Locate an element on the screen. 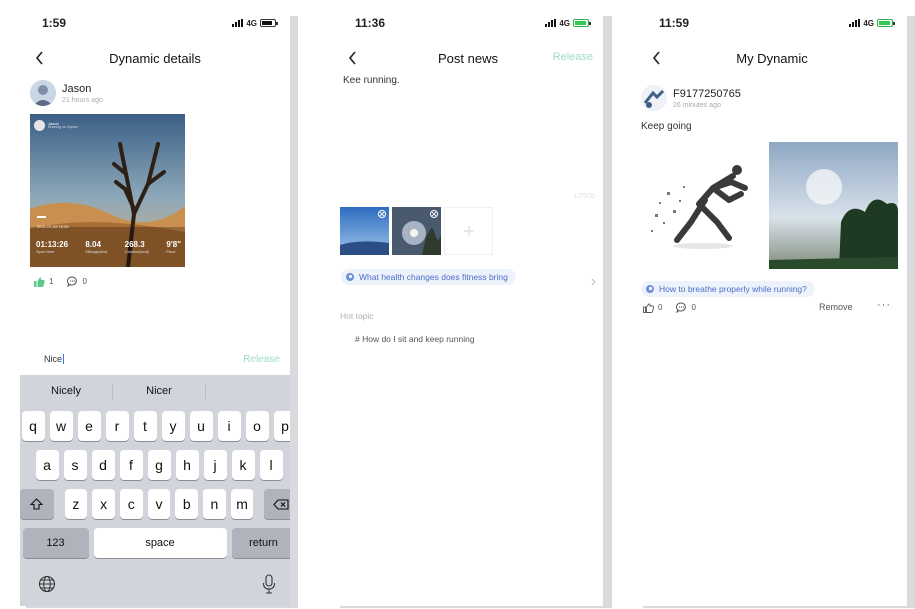 This screenshot has width=915, height=609. post-text-area: Kee running. is located at coordinates (371, 80).